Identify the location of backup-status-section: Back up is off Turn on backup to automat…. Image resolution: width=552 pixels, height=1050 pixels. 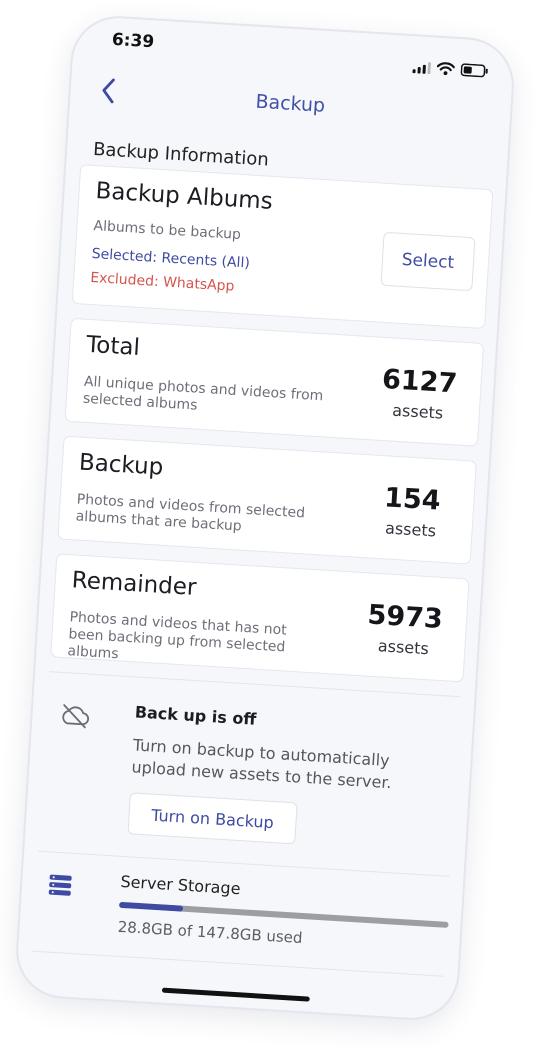
(250, 762).